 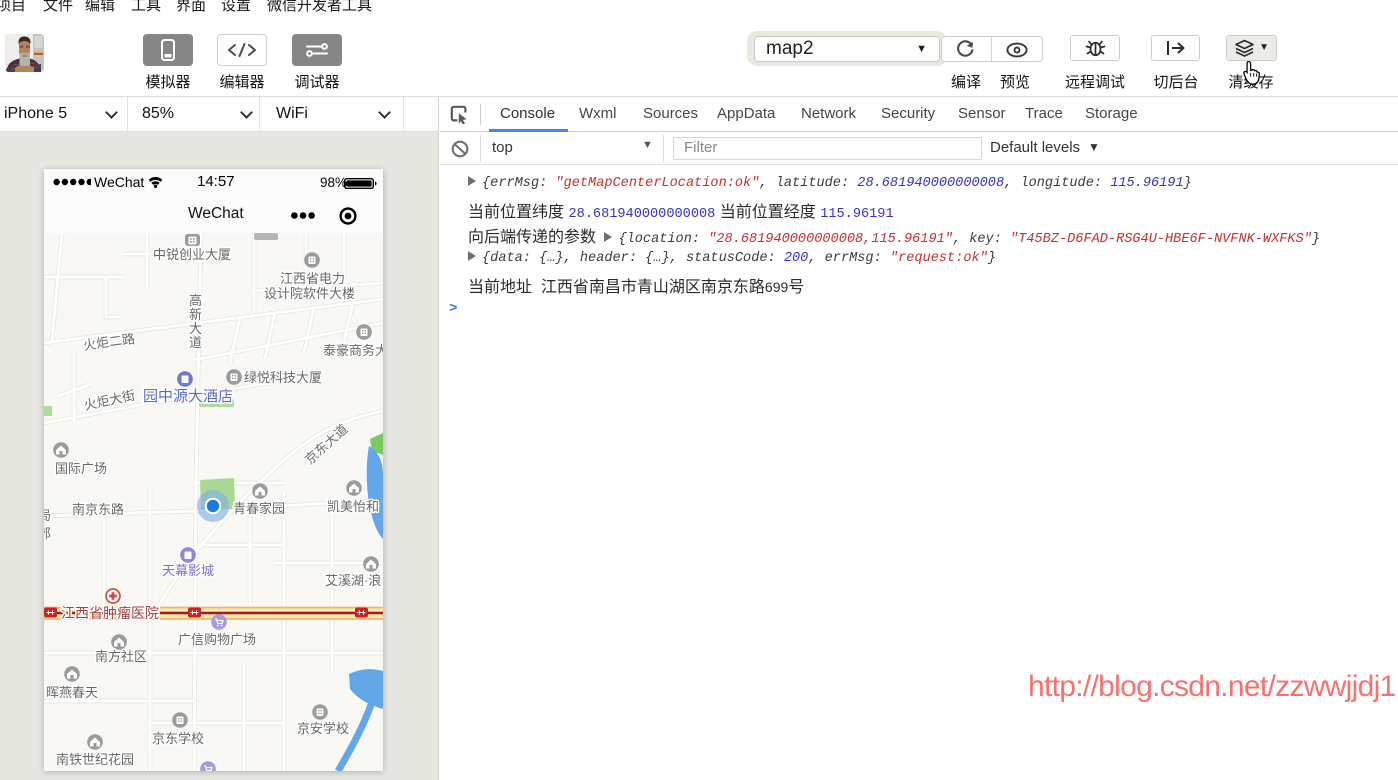 I want to click on svg-text: 绿悦科技大厦, so click(x=283, y=377).